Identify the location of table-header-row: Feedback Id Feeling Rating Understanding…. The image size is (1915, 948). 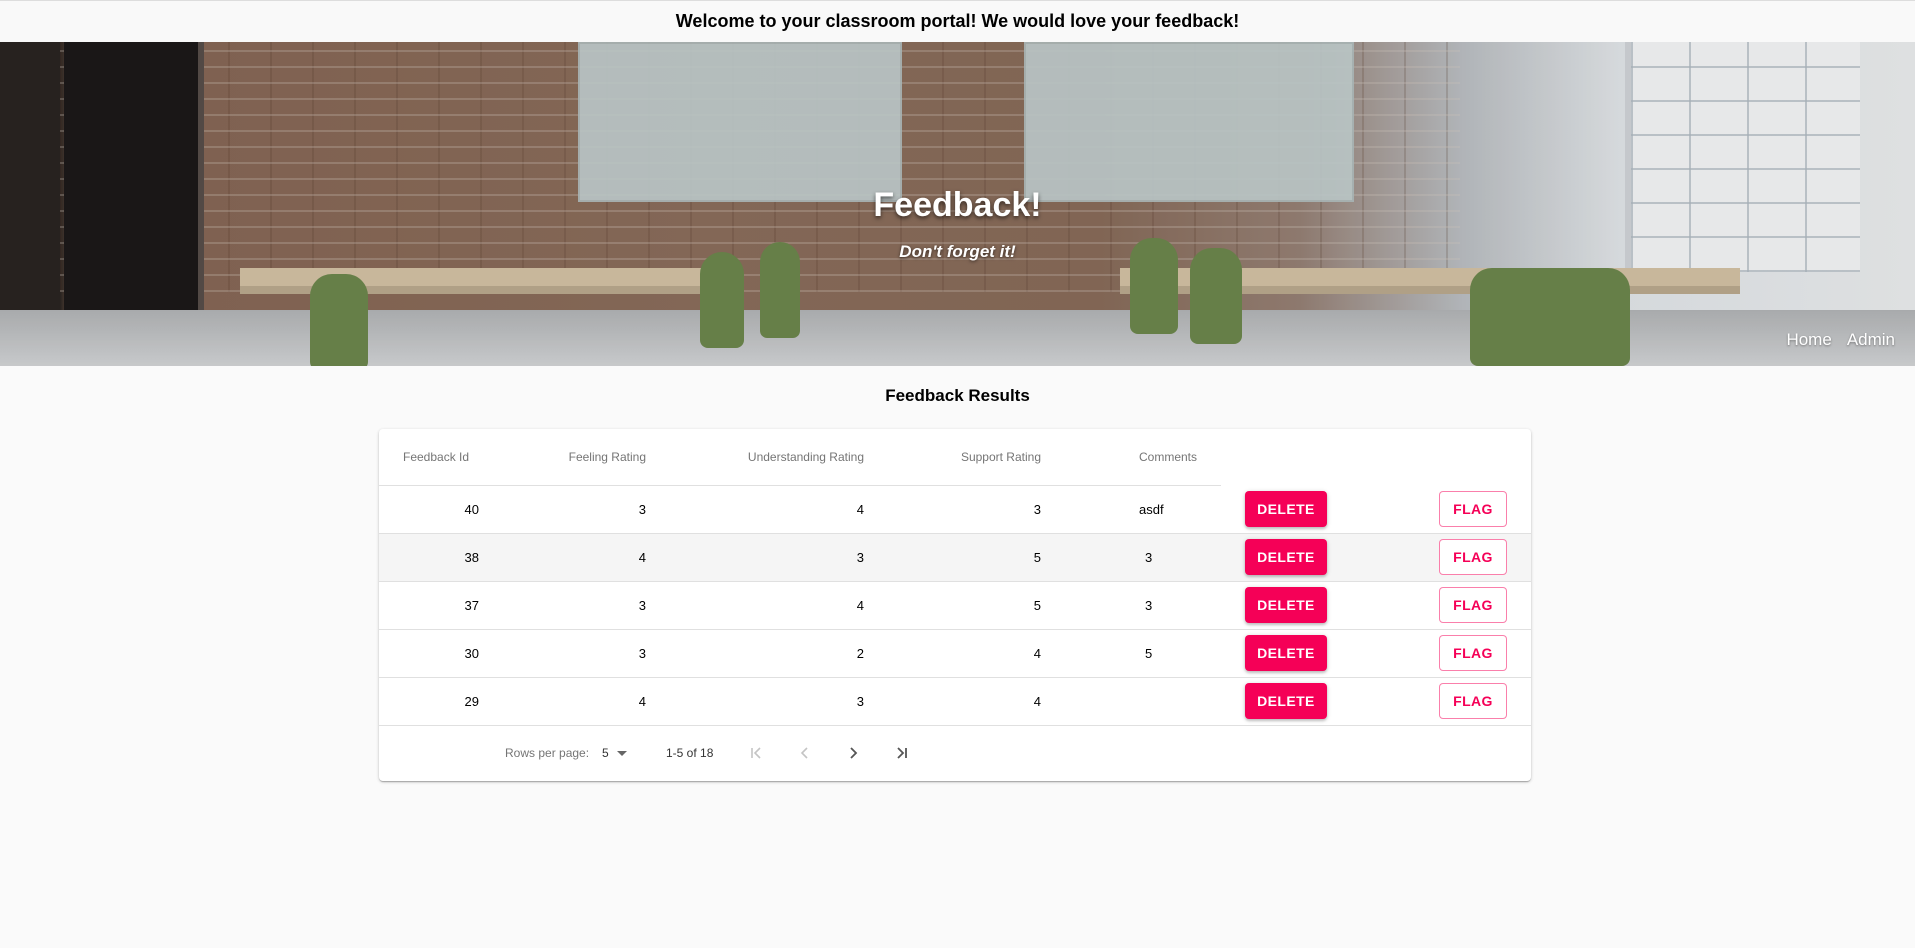
(955, 457).